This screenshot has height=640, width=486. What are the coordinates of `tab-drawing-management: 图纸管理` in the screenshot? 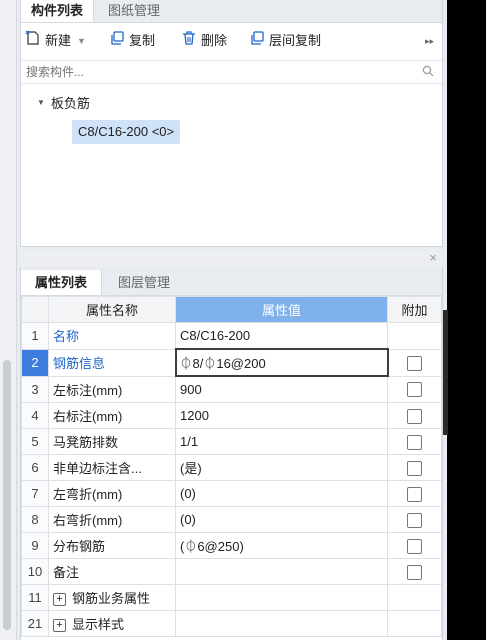 It's located at (134, 11).